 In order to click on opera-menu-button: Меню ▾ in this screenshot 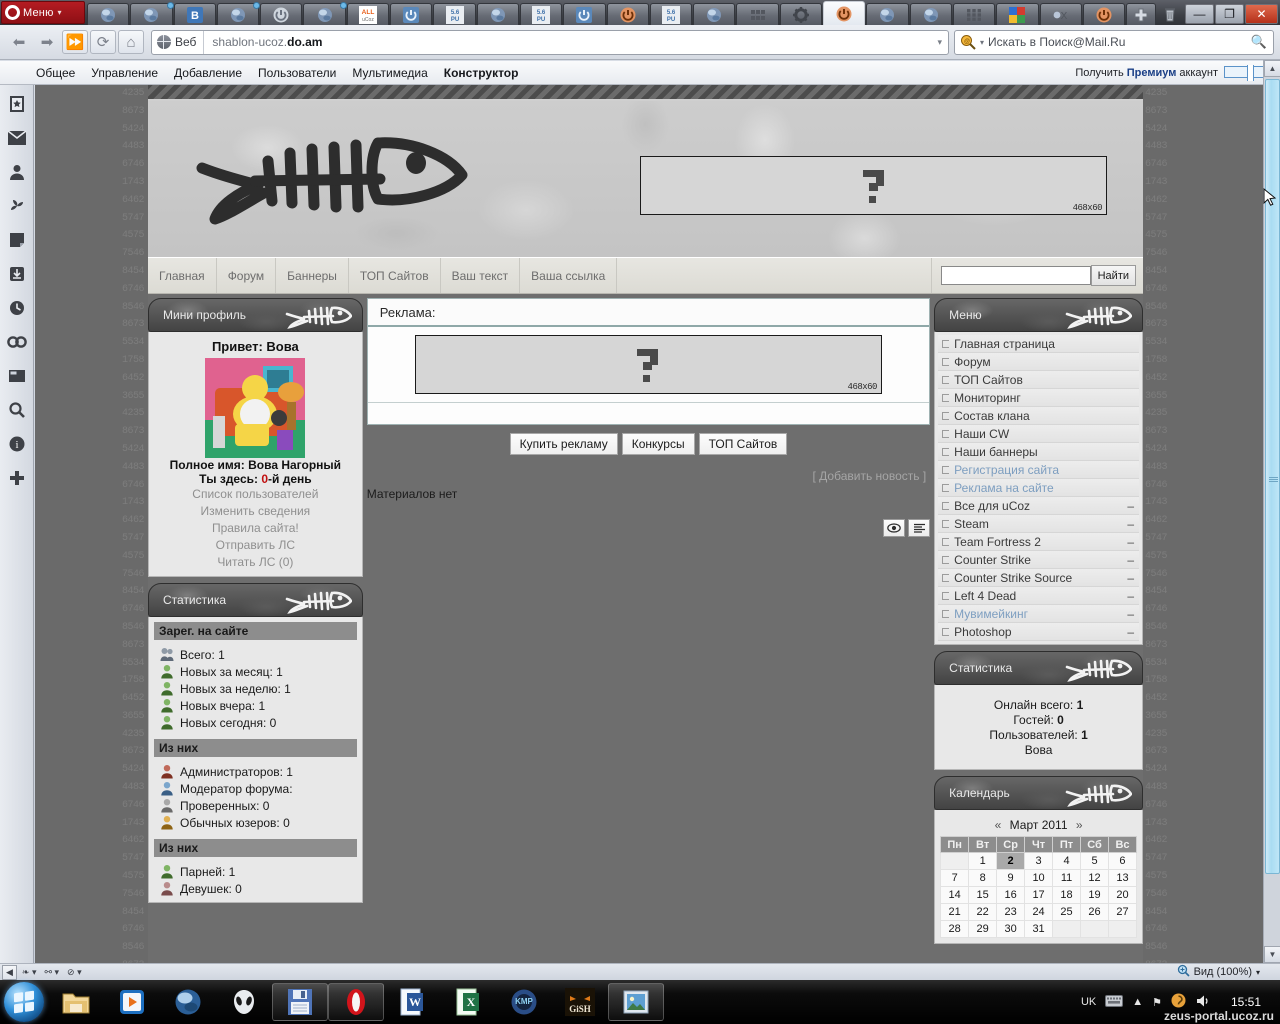, I will do `click(43, 12)`.